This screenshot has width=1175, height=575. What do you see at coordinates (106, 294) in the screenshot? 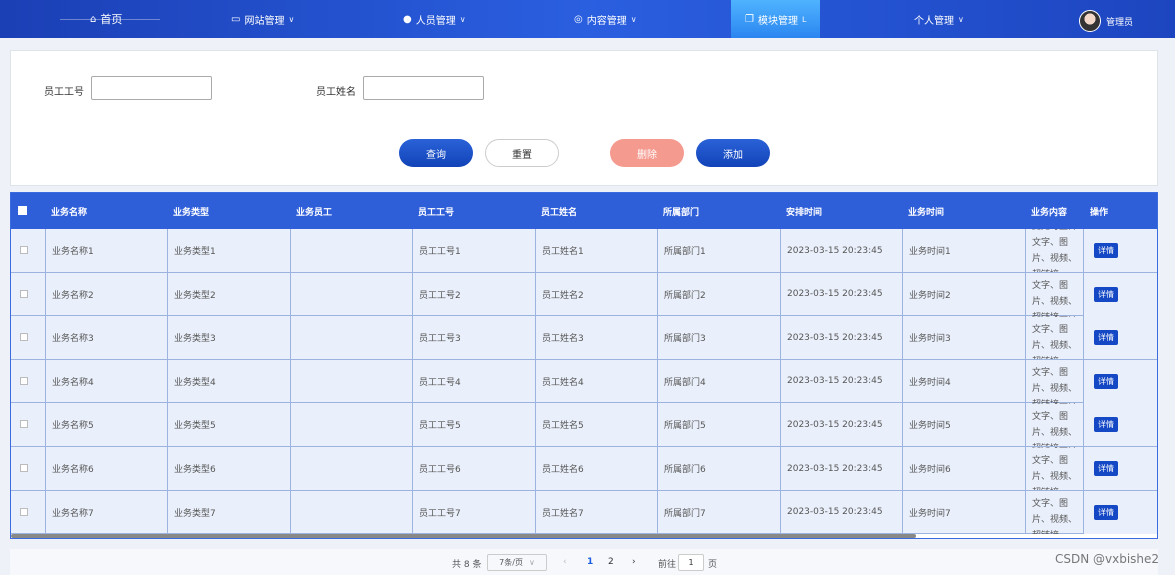
I see `cell-name: 业务名称2` at bounding box center [106, 294].